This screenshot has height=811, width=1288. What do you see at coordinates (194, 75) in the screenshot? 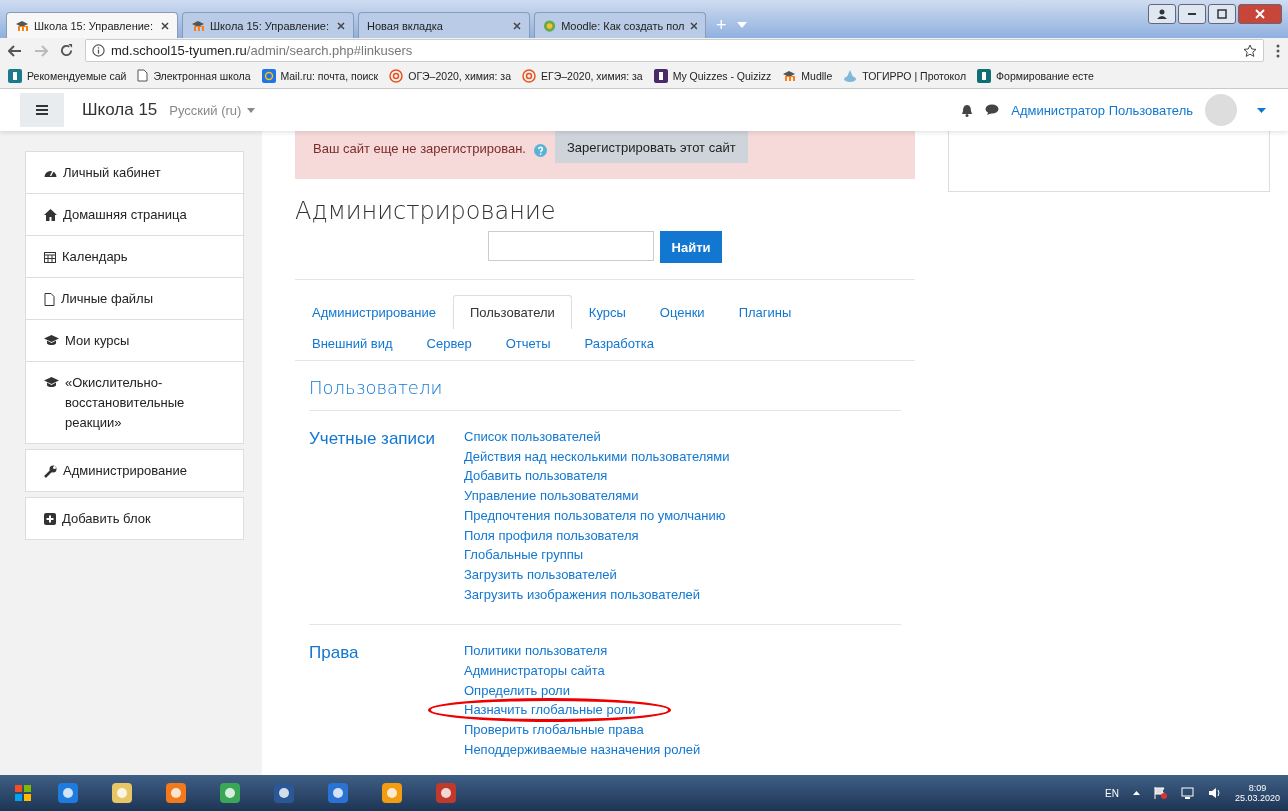
I see `bookmark-link: Электронная школа` at bounding box center [194, 75].